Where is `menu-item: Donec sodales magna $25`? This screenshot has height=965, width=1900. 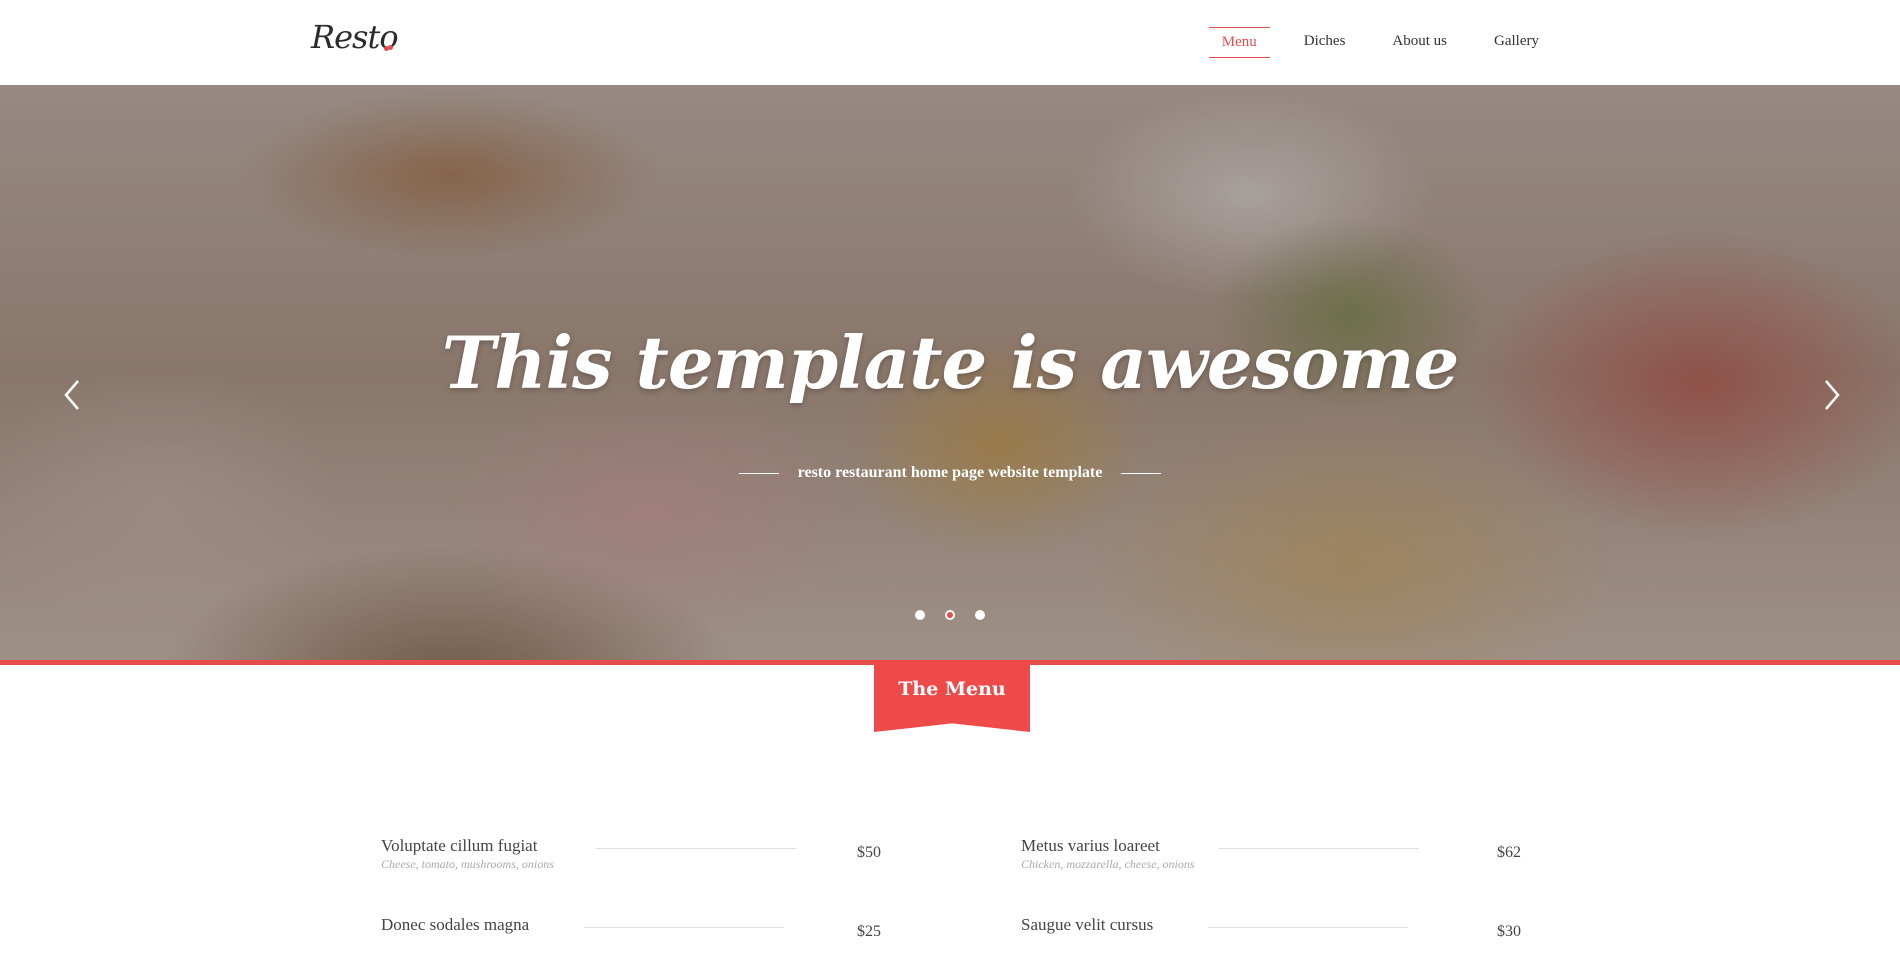 menu-item: Donec sodales magna $25 is located at coordinates (631, 940).